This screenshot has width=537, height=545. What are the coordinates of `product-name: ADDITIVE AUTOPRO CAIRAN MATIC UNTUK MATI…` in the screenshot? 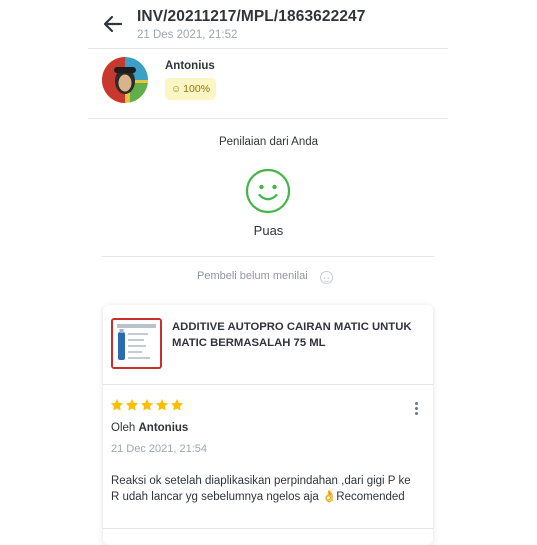 It's located at (292, 335).